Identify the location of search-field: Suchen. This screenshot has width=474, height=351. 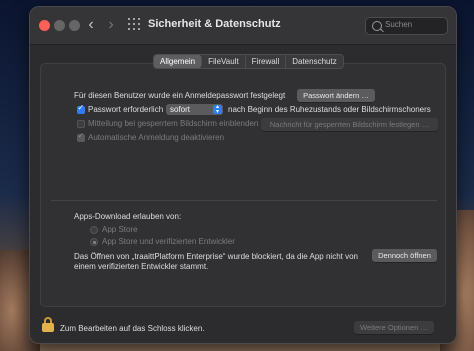
(406, 26).